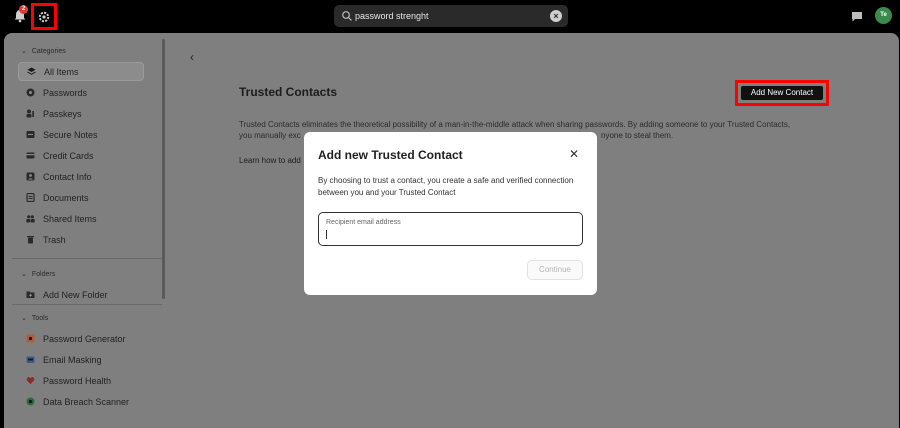  Describe the element at coordinates (31, 71) in the screenshot. I see `layers-icon` at that location.